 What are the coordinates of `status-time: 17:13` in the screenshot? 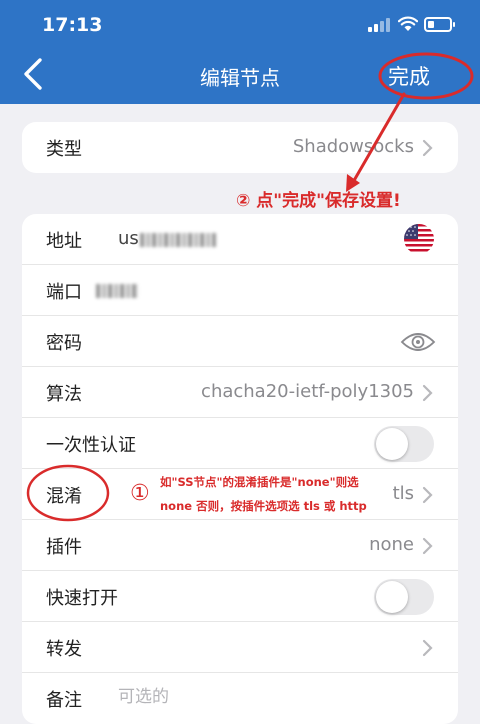 It's located at (72, 25).